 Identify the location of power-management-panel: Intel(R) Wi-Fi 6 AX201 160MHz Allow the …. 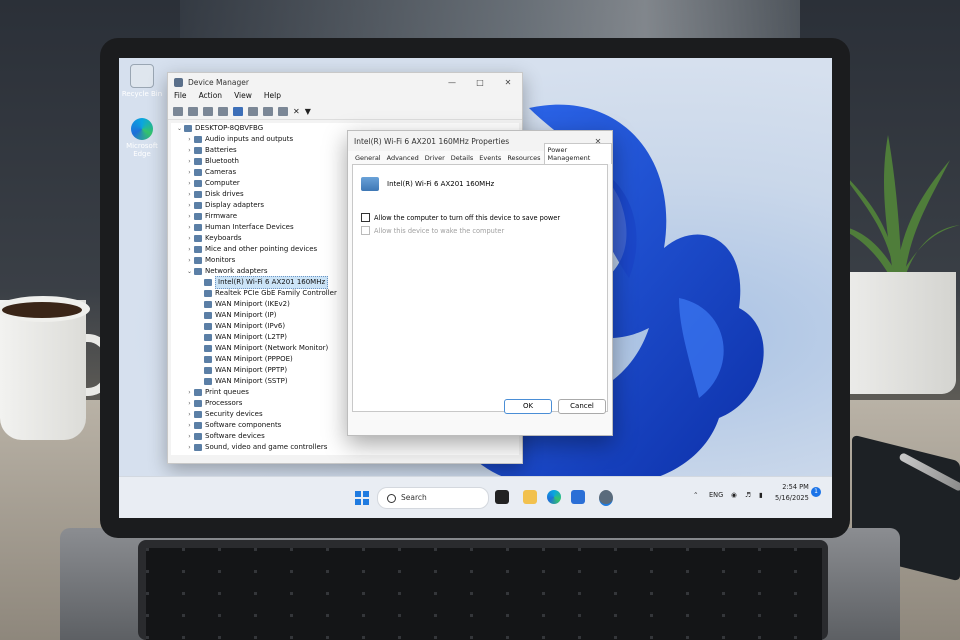
(480, 288).